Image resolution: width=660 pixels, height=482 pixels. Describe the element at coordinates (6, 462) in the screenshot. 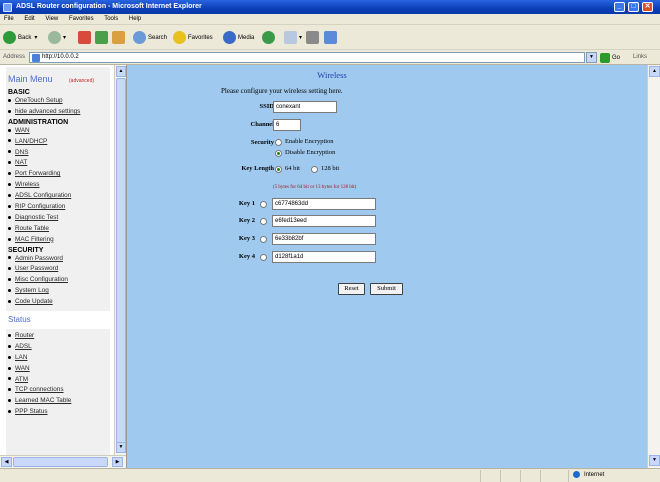

I see `scroll-left-arrow-icon: ◀` at that location.